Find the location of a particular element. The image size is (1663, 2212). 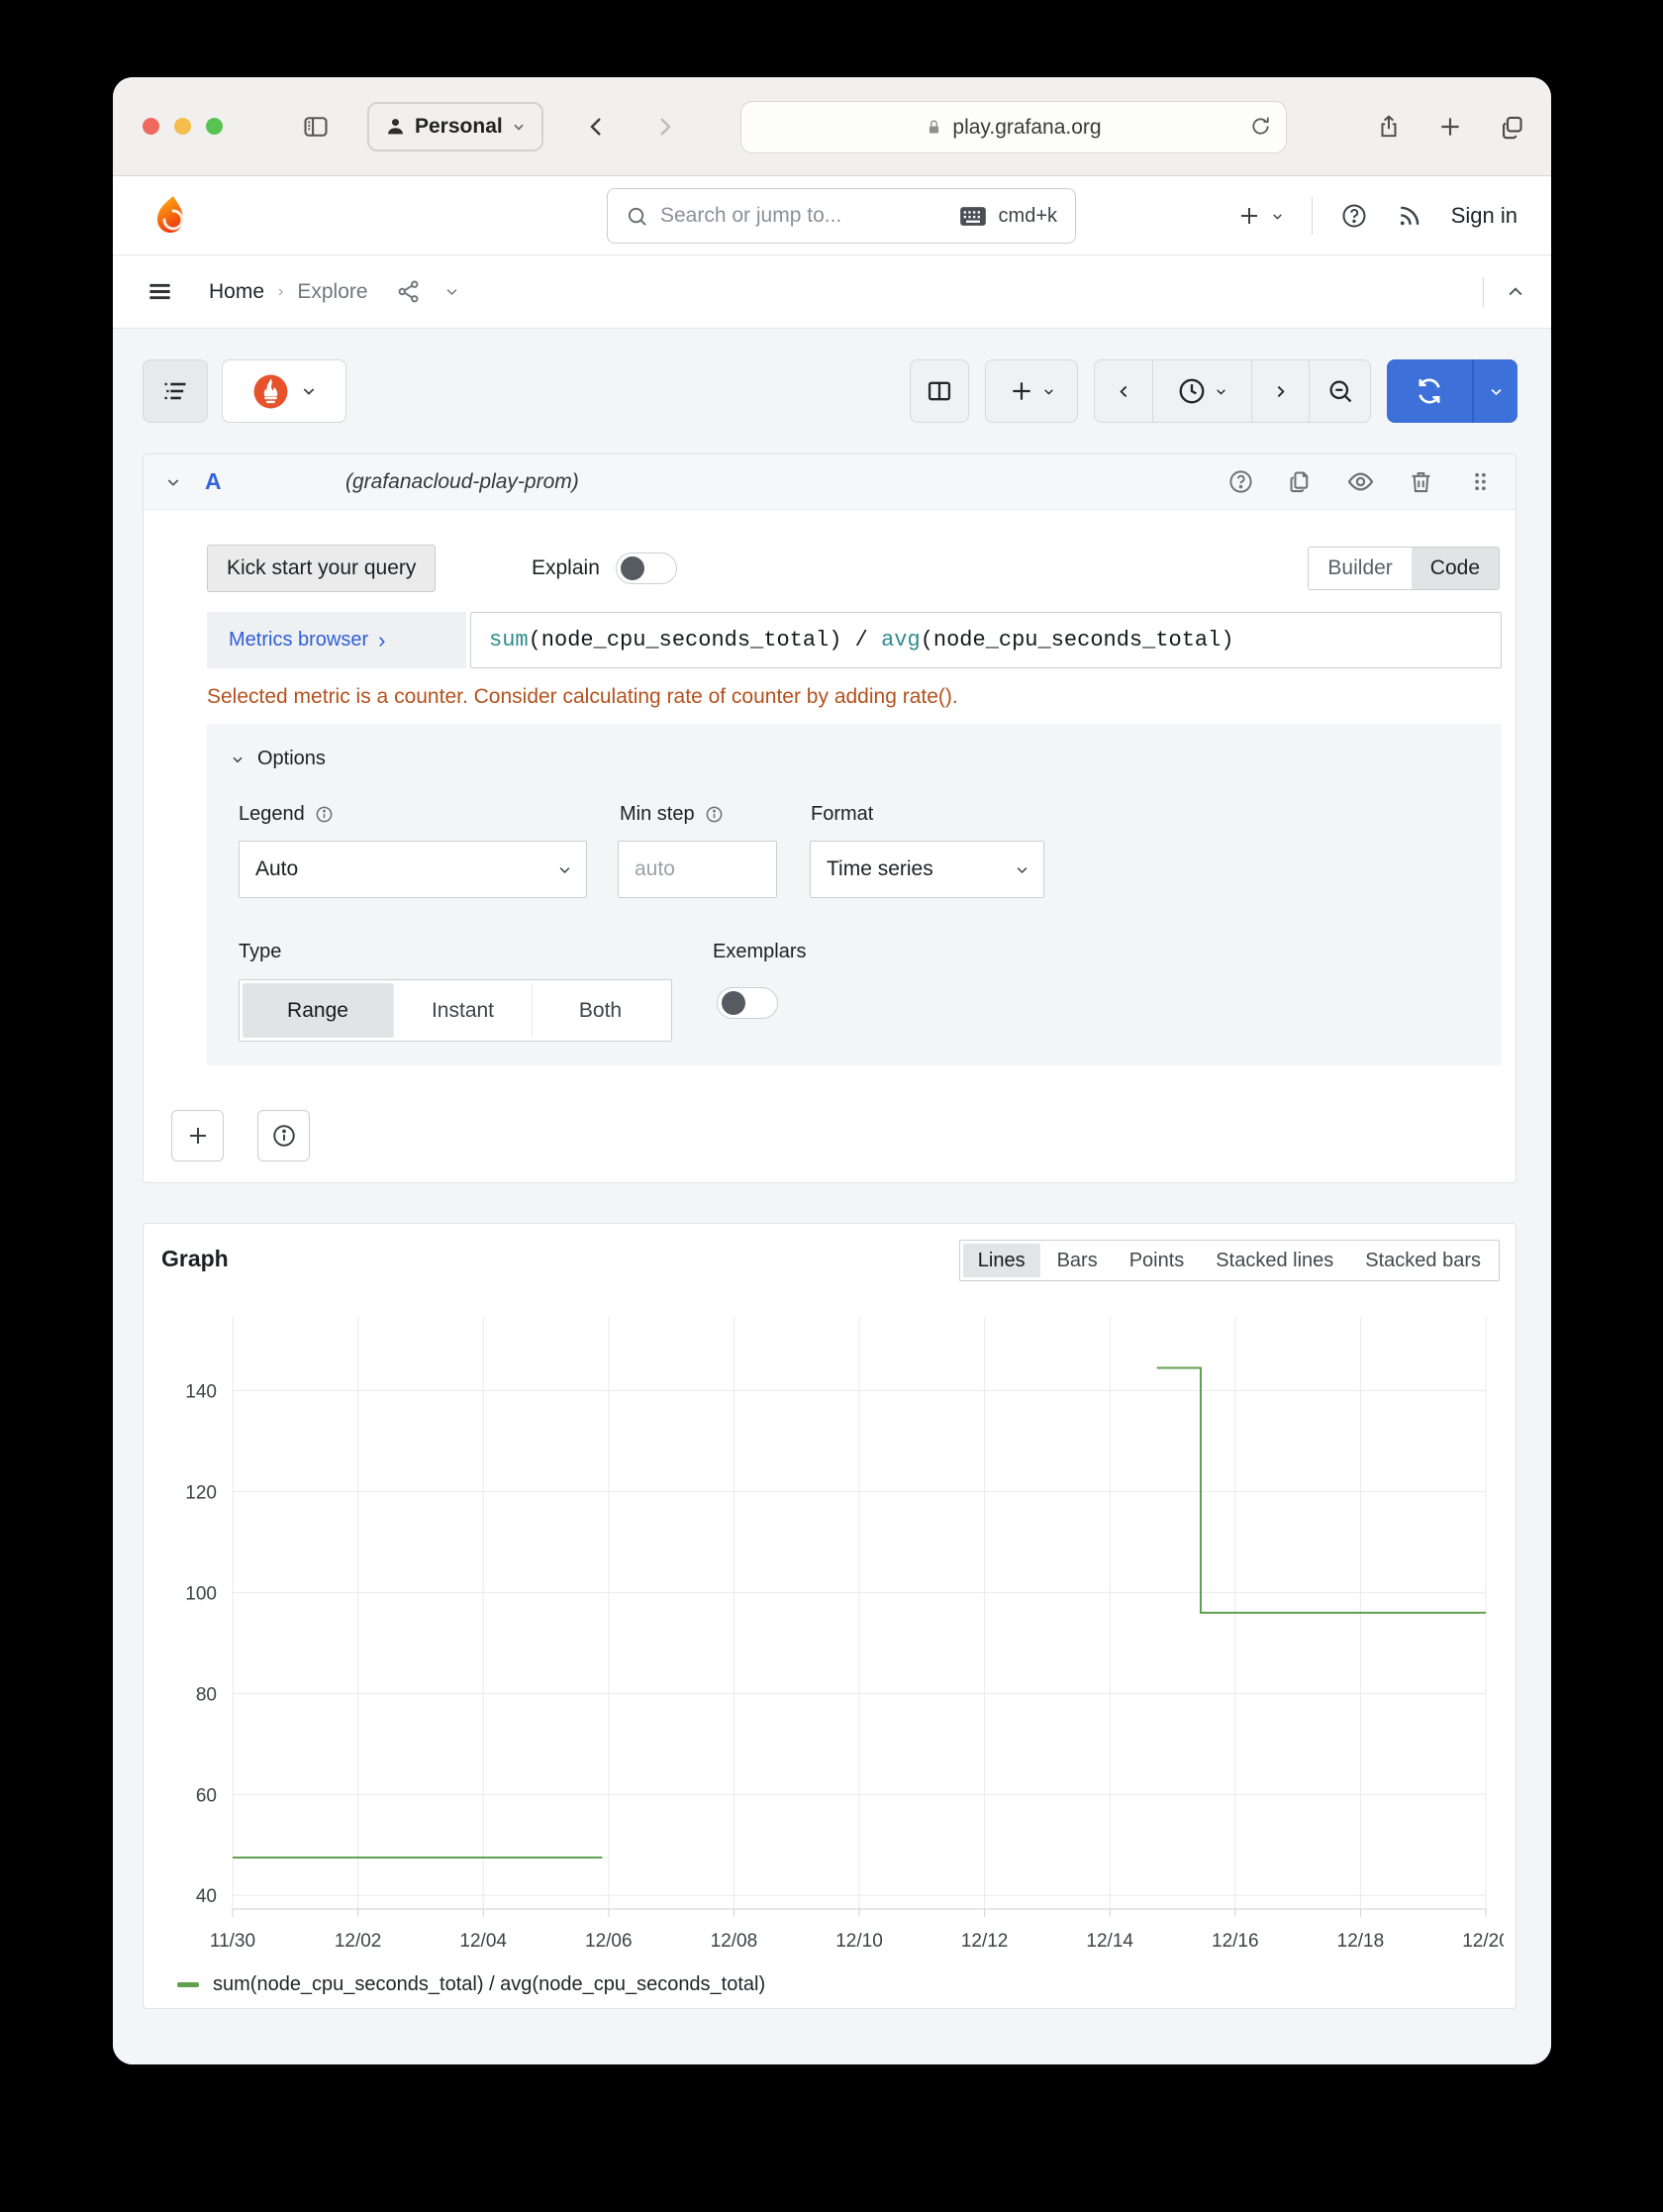

type-range-option: Range is located at coordinates (318, 1010).